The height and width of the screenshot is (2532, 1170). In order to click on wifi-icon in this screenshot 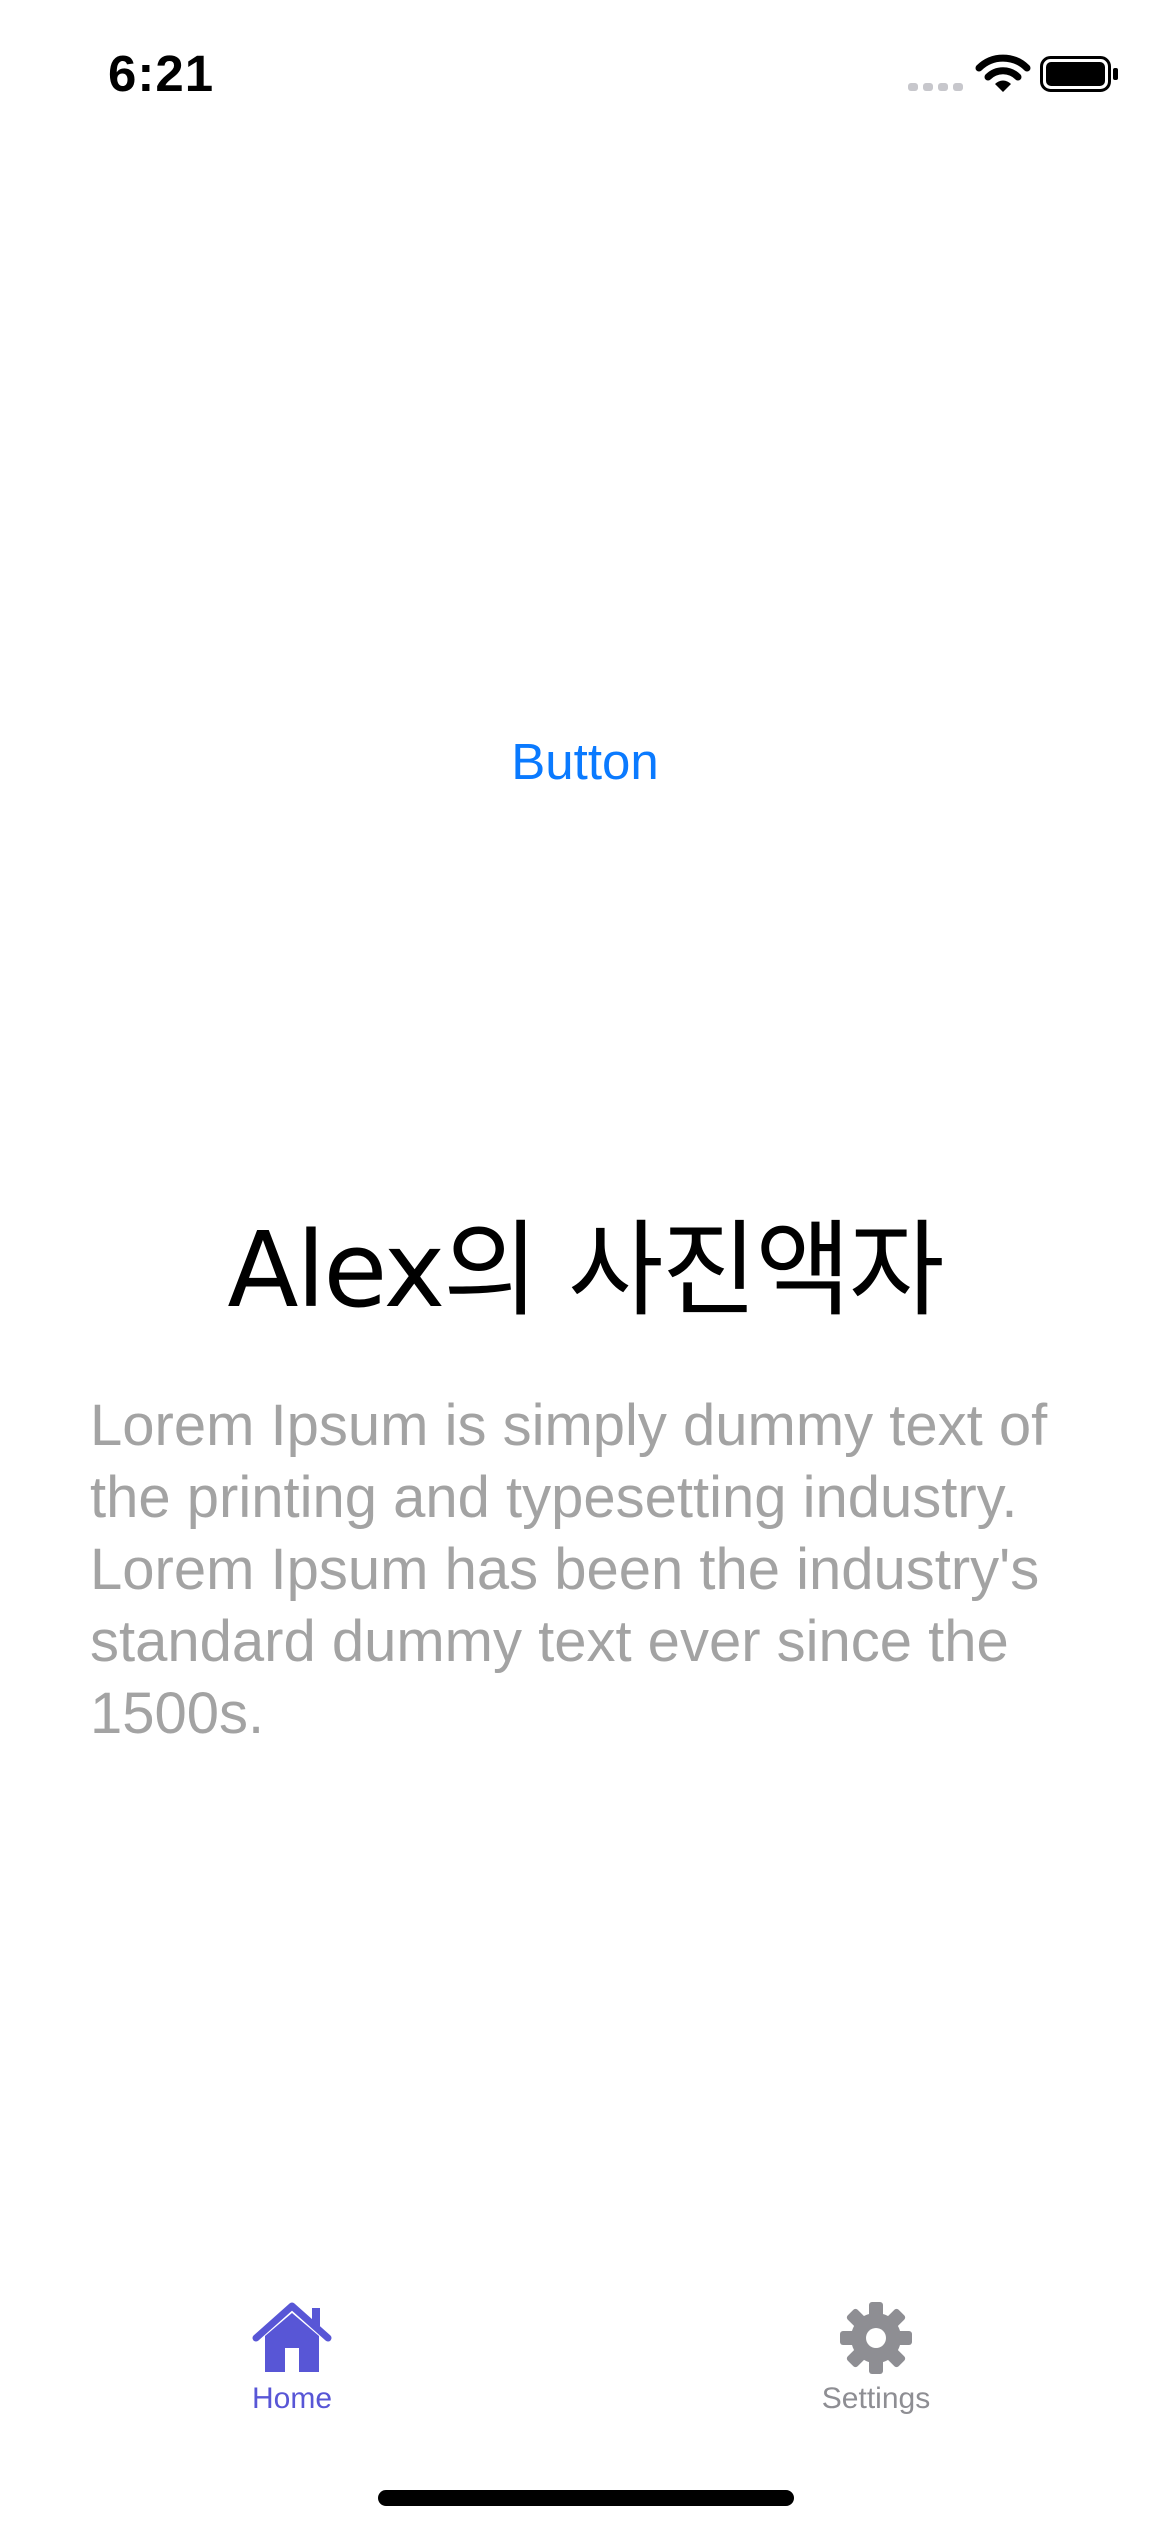, I will do `click(1003, 73)`.